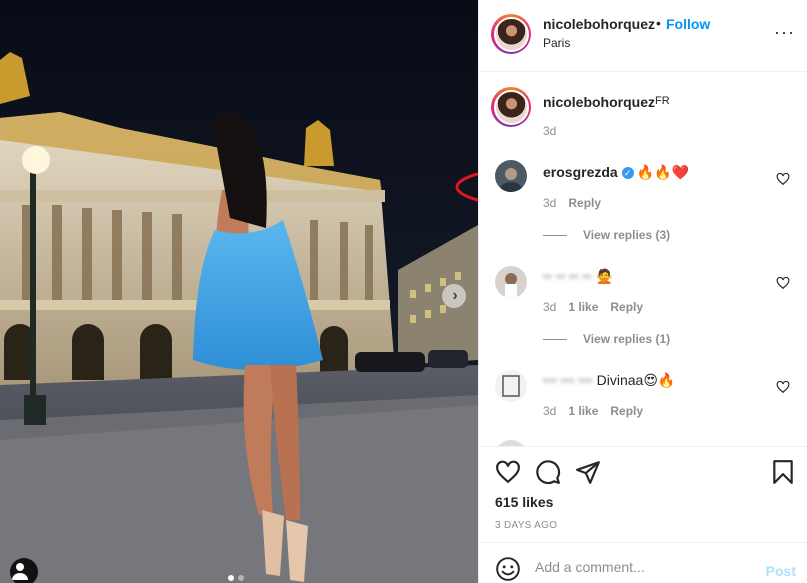  I want to click on comment-item-partial, so click(643, 441).